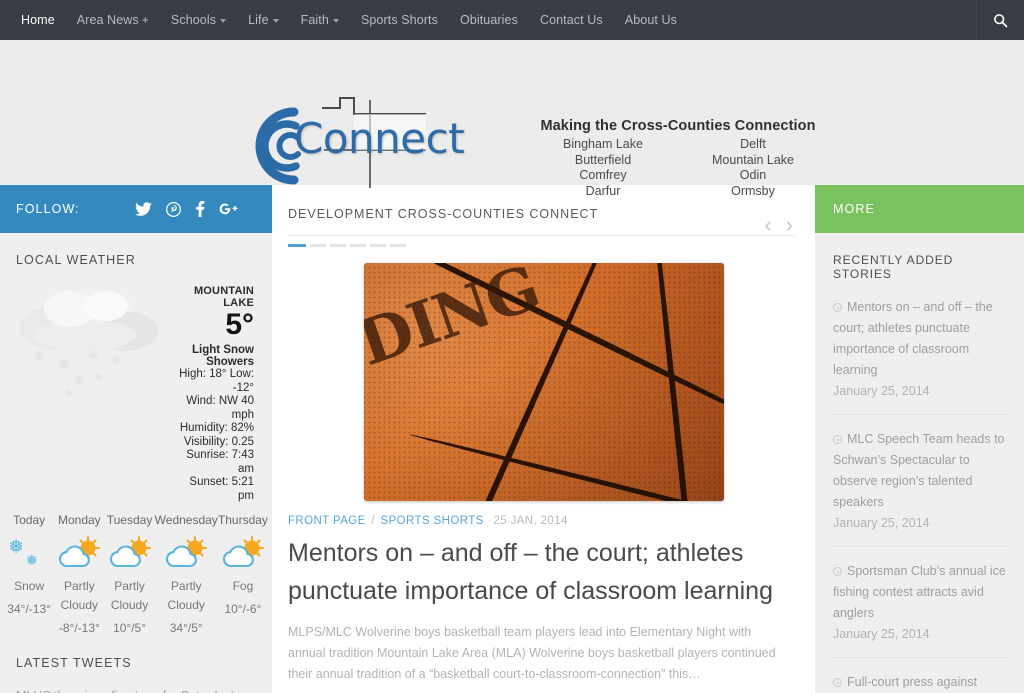 The image size is (1024, 693). Describe the element at coordinates (379, 138) in the screenshot. I see `logo-wordmark: Connect` at that location.